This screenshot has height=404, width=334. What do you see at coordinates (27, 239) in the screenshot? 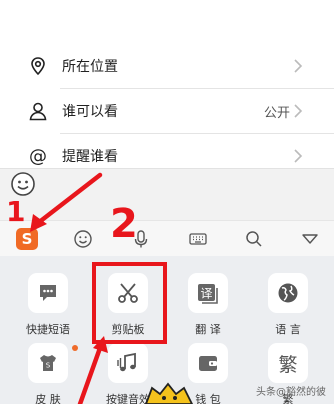
I see `sogou-logo-icon: S` at bounding box center [27, 239].